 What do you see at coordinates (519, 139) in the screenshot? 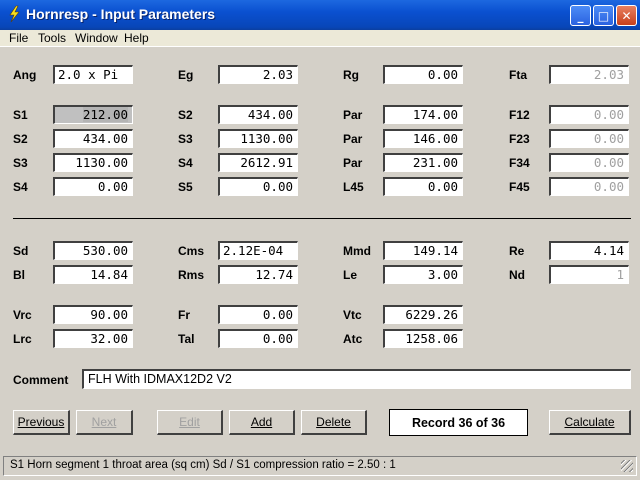
I see `label-f23: F23` at bounding box center [519, 139].